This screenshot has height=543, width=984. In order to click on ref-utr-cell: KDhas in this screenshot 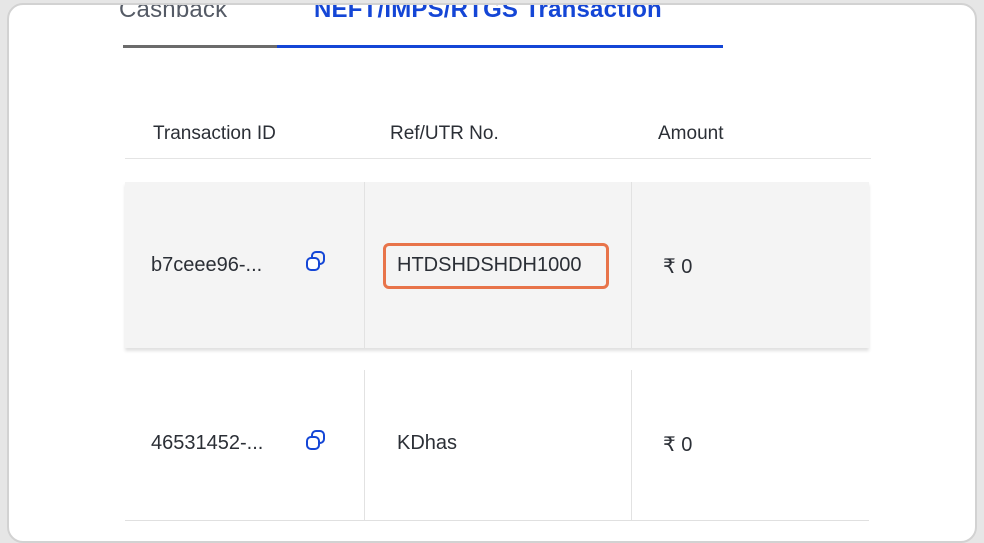, I will do `click(427, 443)`.